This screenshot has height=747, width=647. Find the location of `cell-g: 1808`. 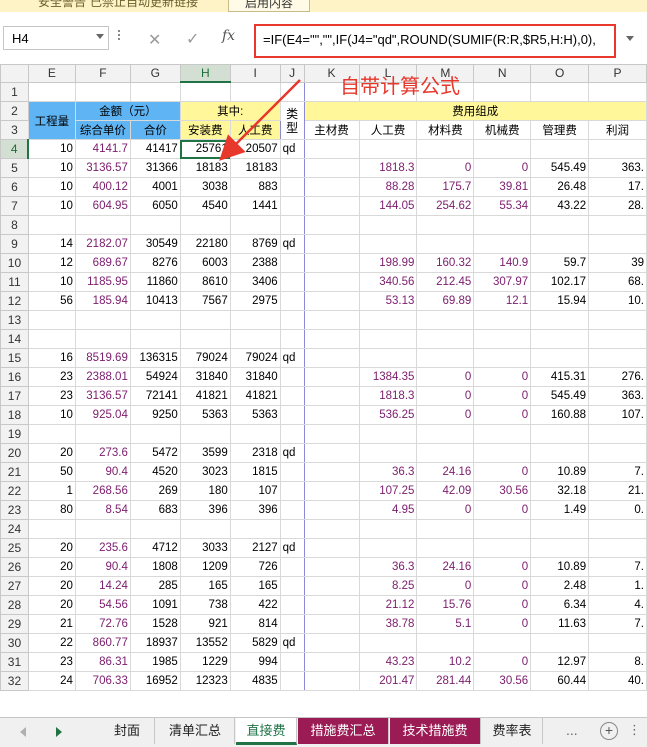

cell-g: 1808 is located at coordinates (155, 567).